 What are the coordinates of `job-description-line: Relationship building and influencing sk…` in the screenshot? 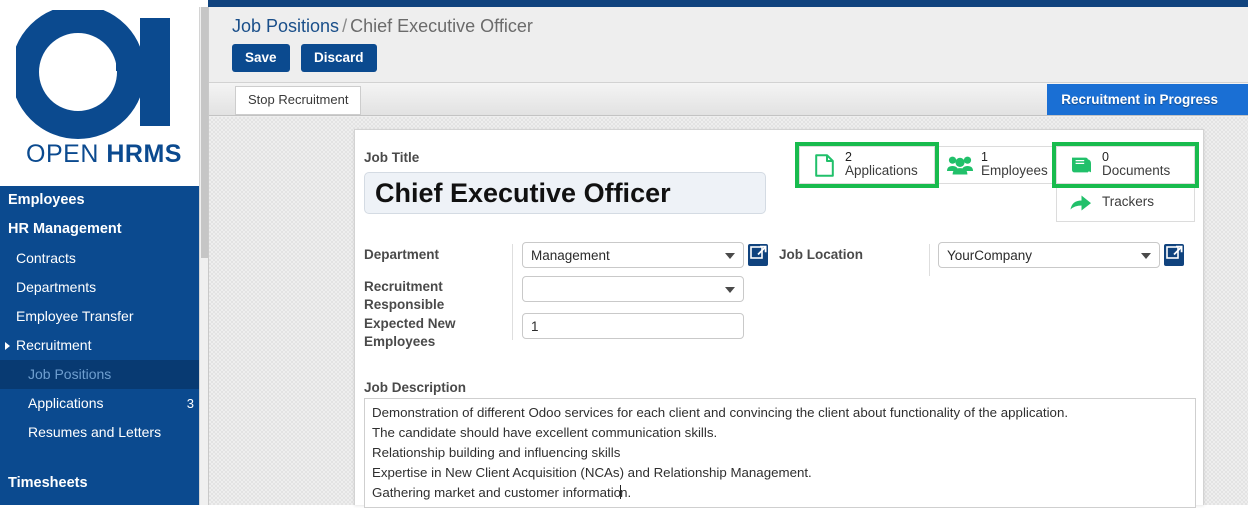 It's located at (496, 452).